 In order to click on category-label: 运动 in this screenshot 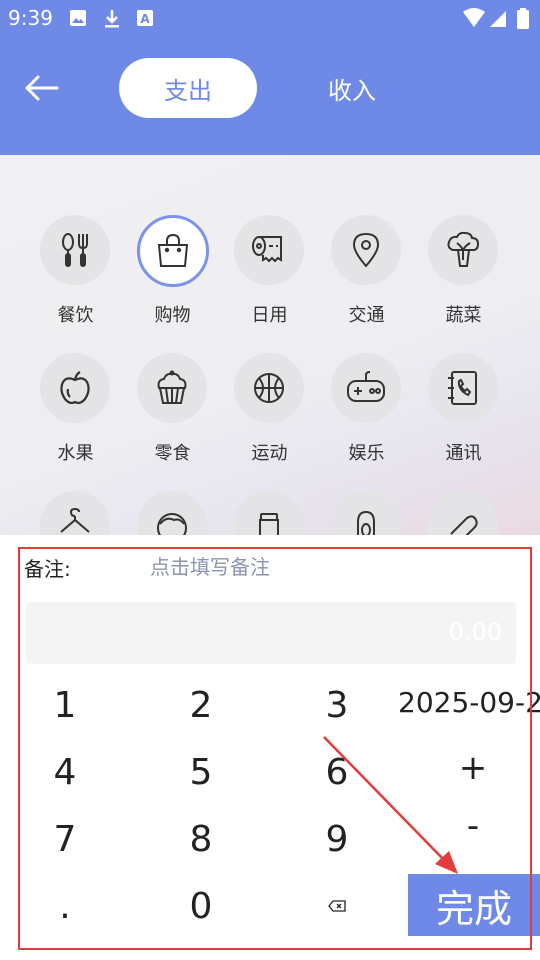, I will do `click(269, 453)`.